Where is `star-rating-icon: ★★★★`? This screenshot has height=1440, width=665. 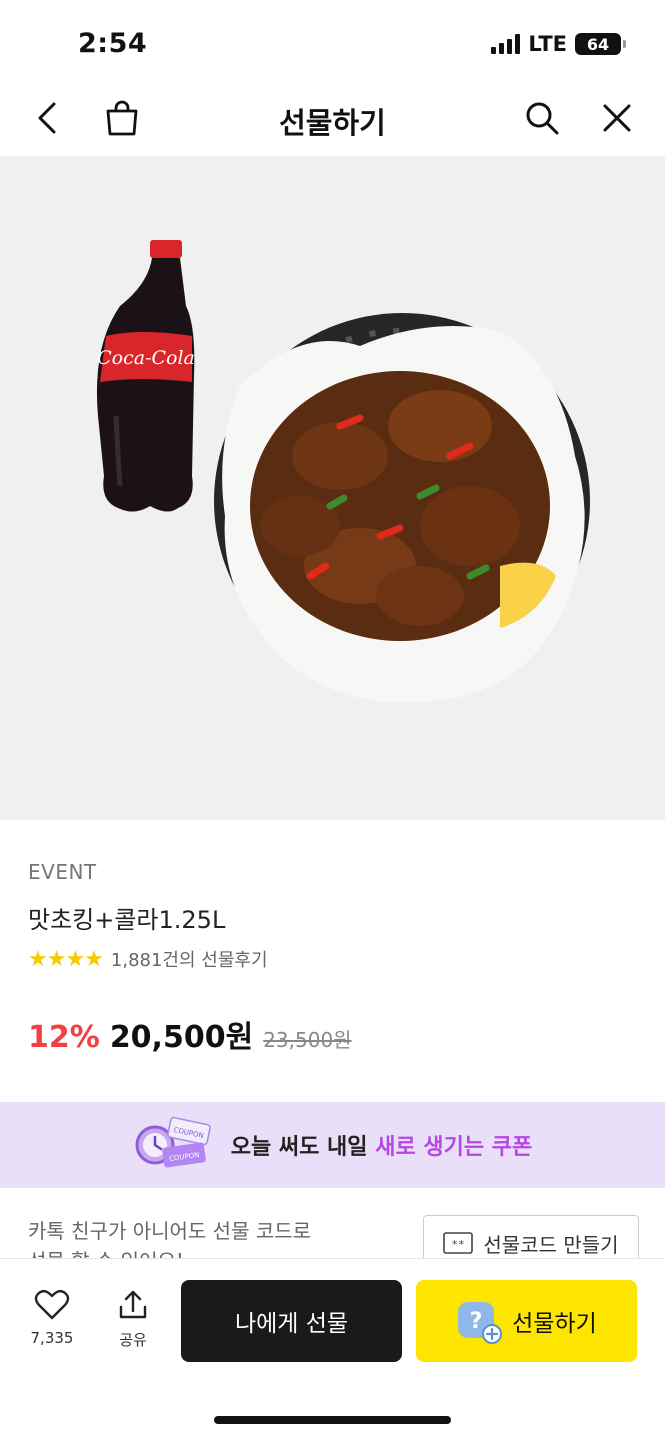
star-rating-icon: ★★★★ is located at coordinates (66, 959).